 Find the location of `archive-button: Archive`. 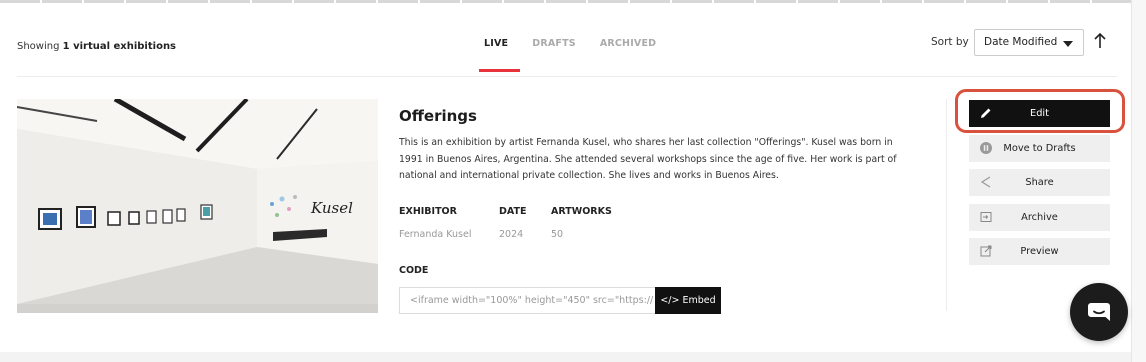

archive-button: Archive is located at coordinates (1039, 217).